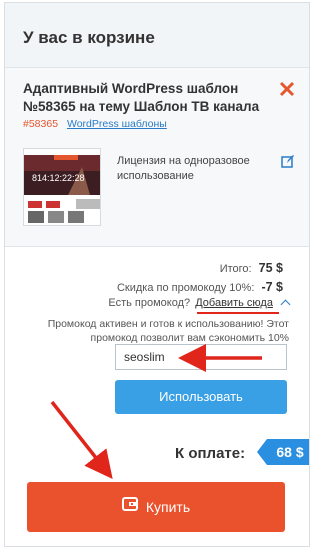 This screenshot has height=550, width=320. I want to click on buy-button: Купить, so click(156, 507).